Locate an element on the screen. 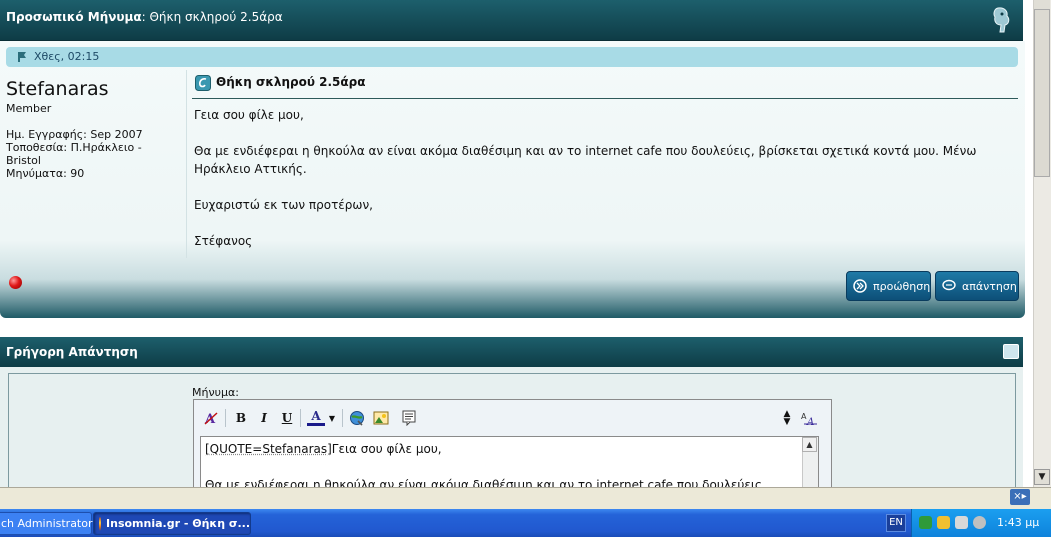 Image resolution: width=1051 pixels, height=537 pixels. post-username: Stefanaras is located at coordinates (57, 89).